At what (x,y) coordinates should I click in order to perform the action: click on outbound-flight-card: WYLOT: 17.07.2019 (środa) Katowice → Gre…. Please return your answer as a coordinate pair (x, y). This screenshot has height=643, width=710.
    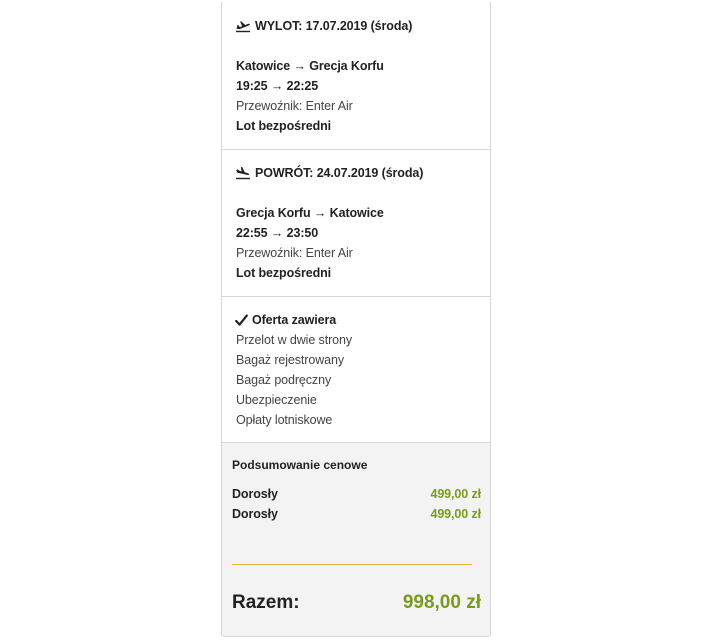
    Looking at the image, I should click on (356, 76).